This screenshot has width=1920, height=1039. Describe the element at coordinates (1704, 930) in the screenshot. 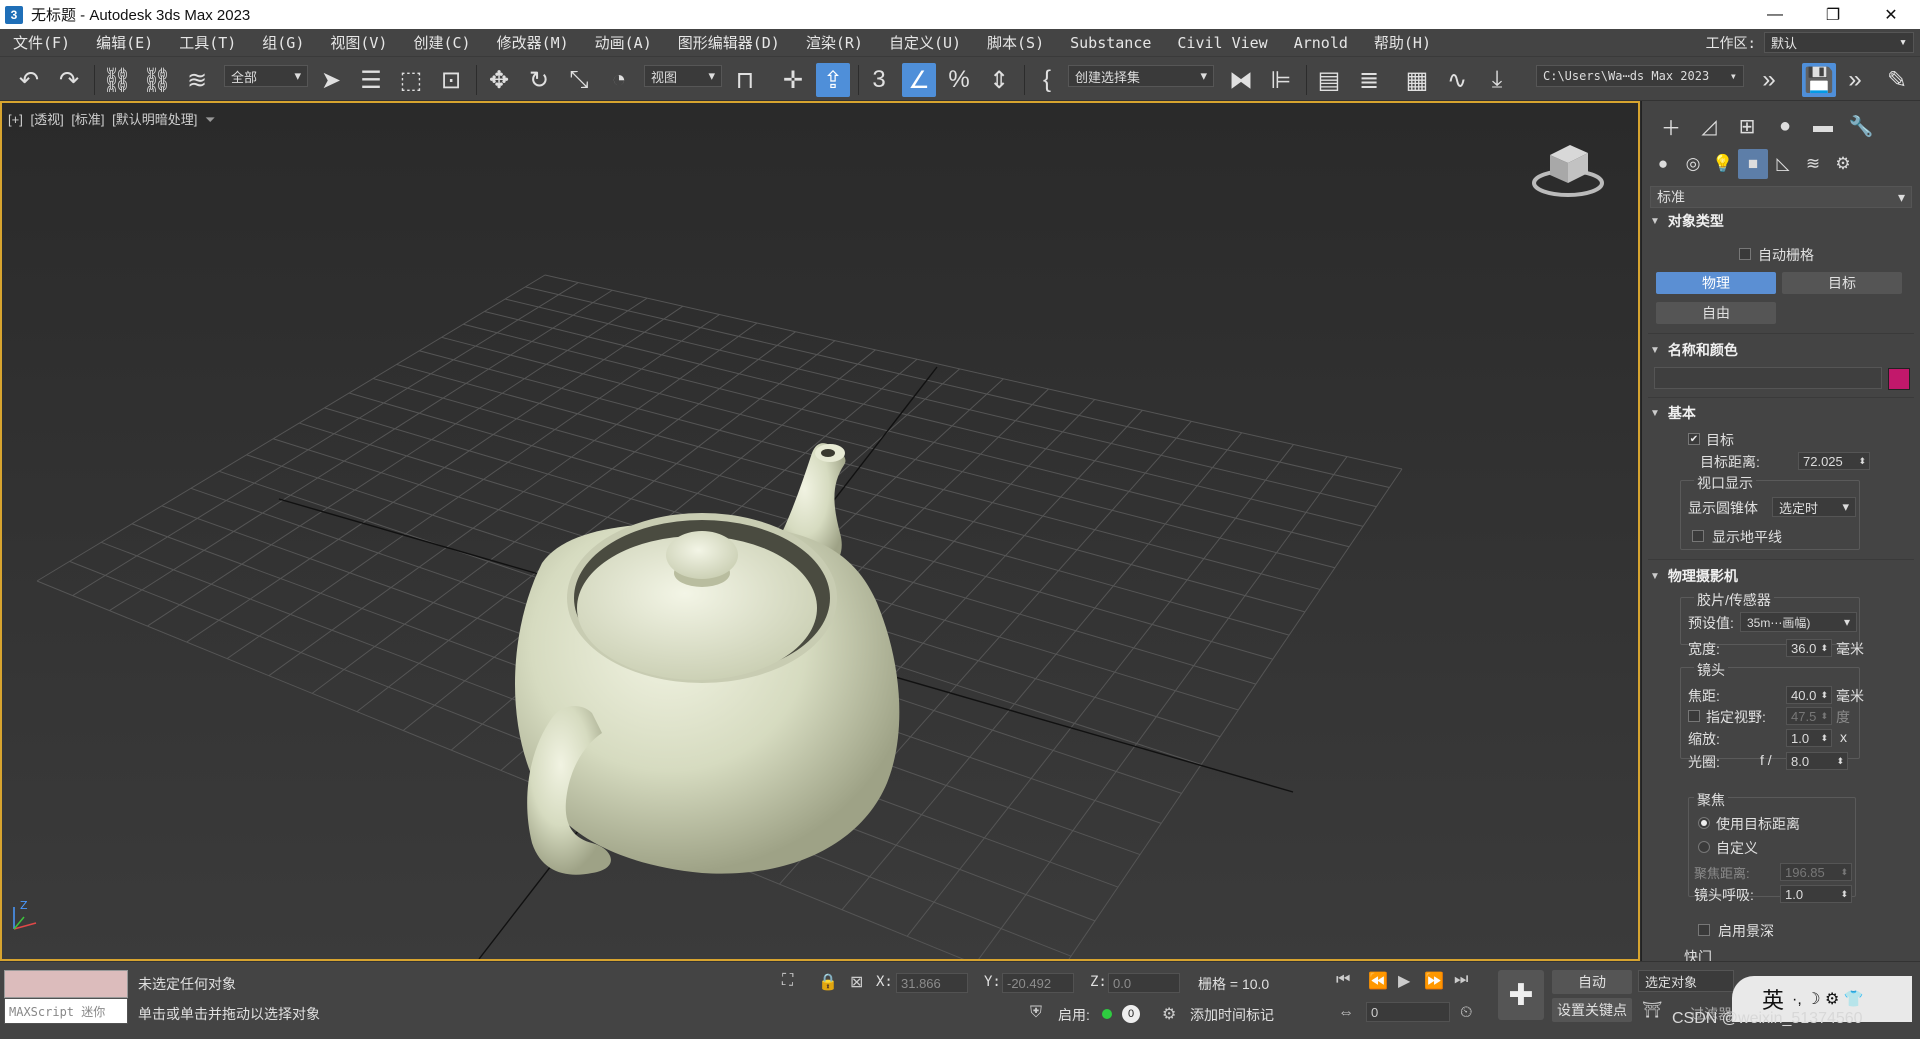

I see `enable-dof-checkbox` at that location.